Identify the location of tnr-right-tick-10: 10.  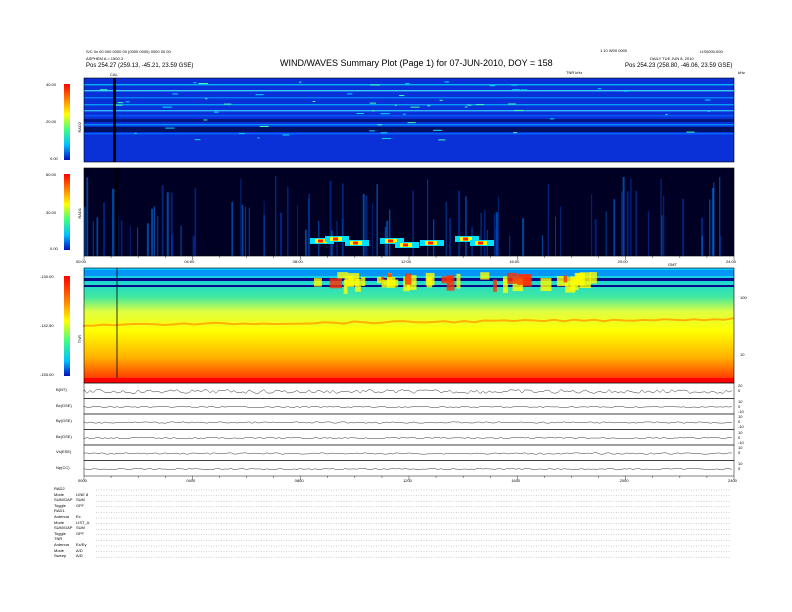
(742, 354).